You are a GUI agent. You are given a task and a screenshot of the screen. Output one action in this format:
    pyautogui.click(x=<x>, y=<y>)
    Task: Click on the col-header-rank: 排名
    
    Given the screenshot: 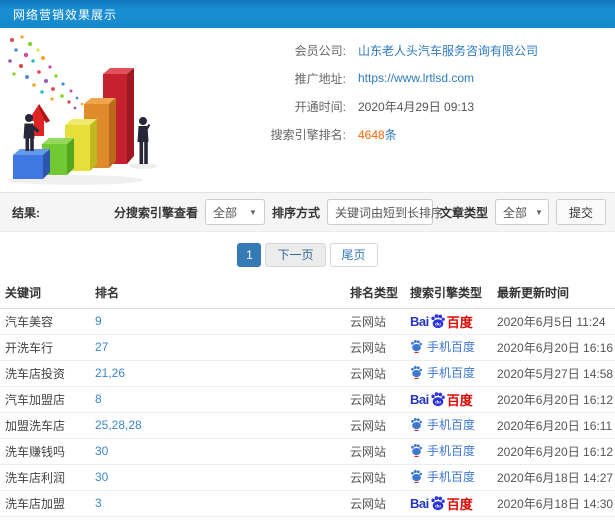 What is the action you would take?
    pyautogui.click(x=217, y=293)
    